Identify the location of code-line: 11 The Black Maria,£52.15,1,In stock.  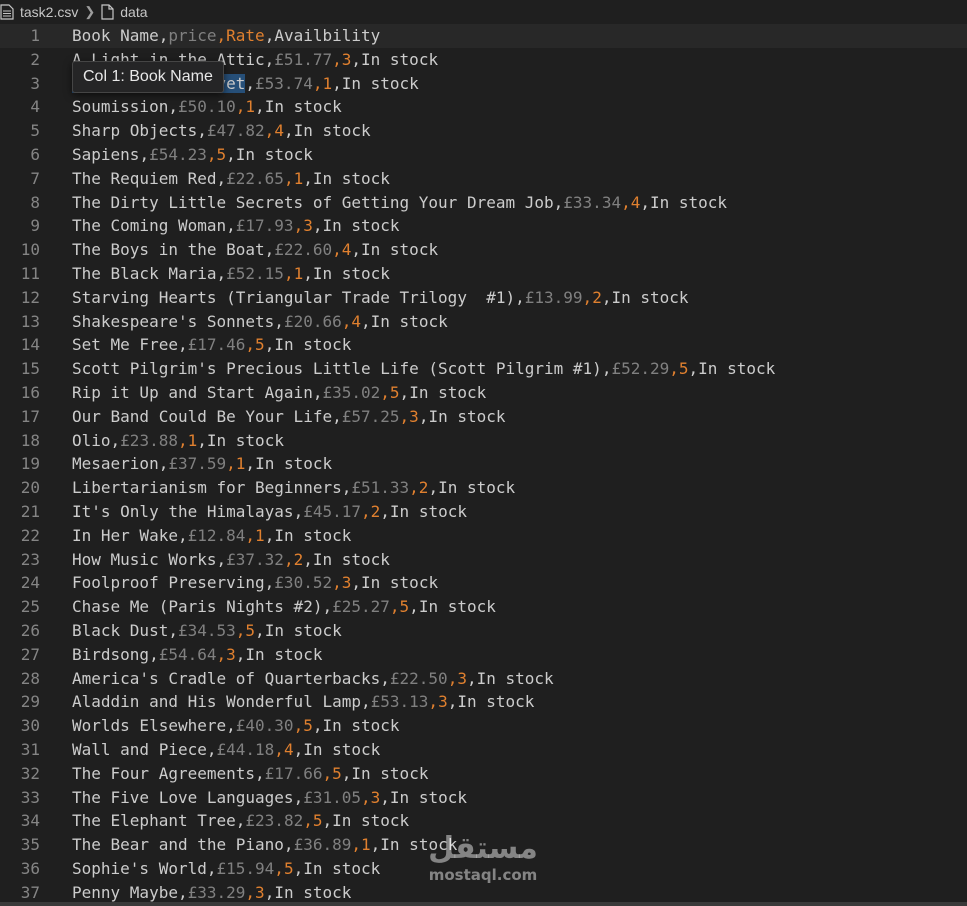
(483, 274).